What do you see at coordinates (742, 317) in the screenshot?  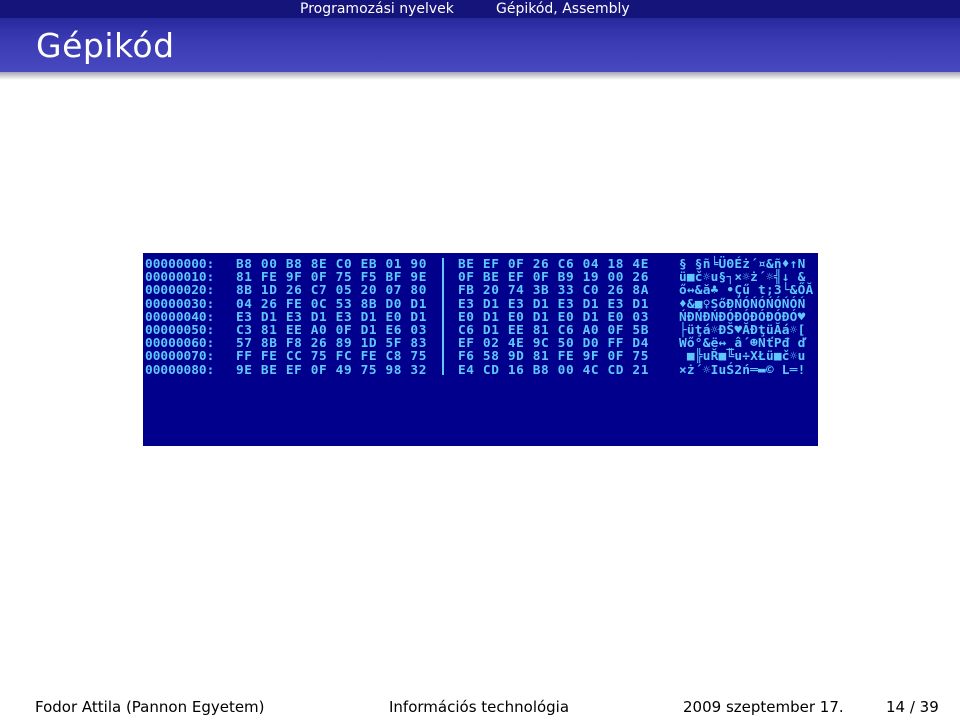 I see `hex-dump-ascii: ŃĐŃĐŃĐÓĐÓĐÓĐÓĐÓ♥` at bounding box center [742, 317].